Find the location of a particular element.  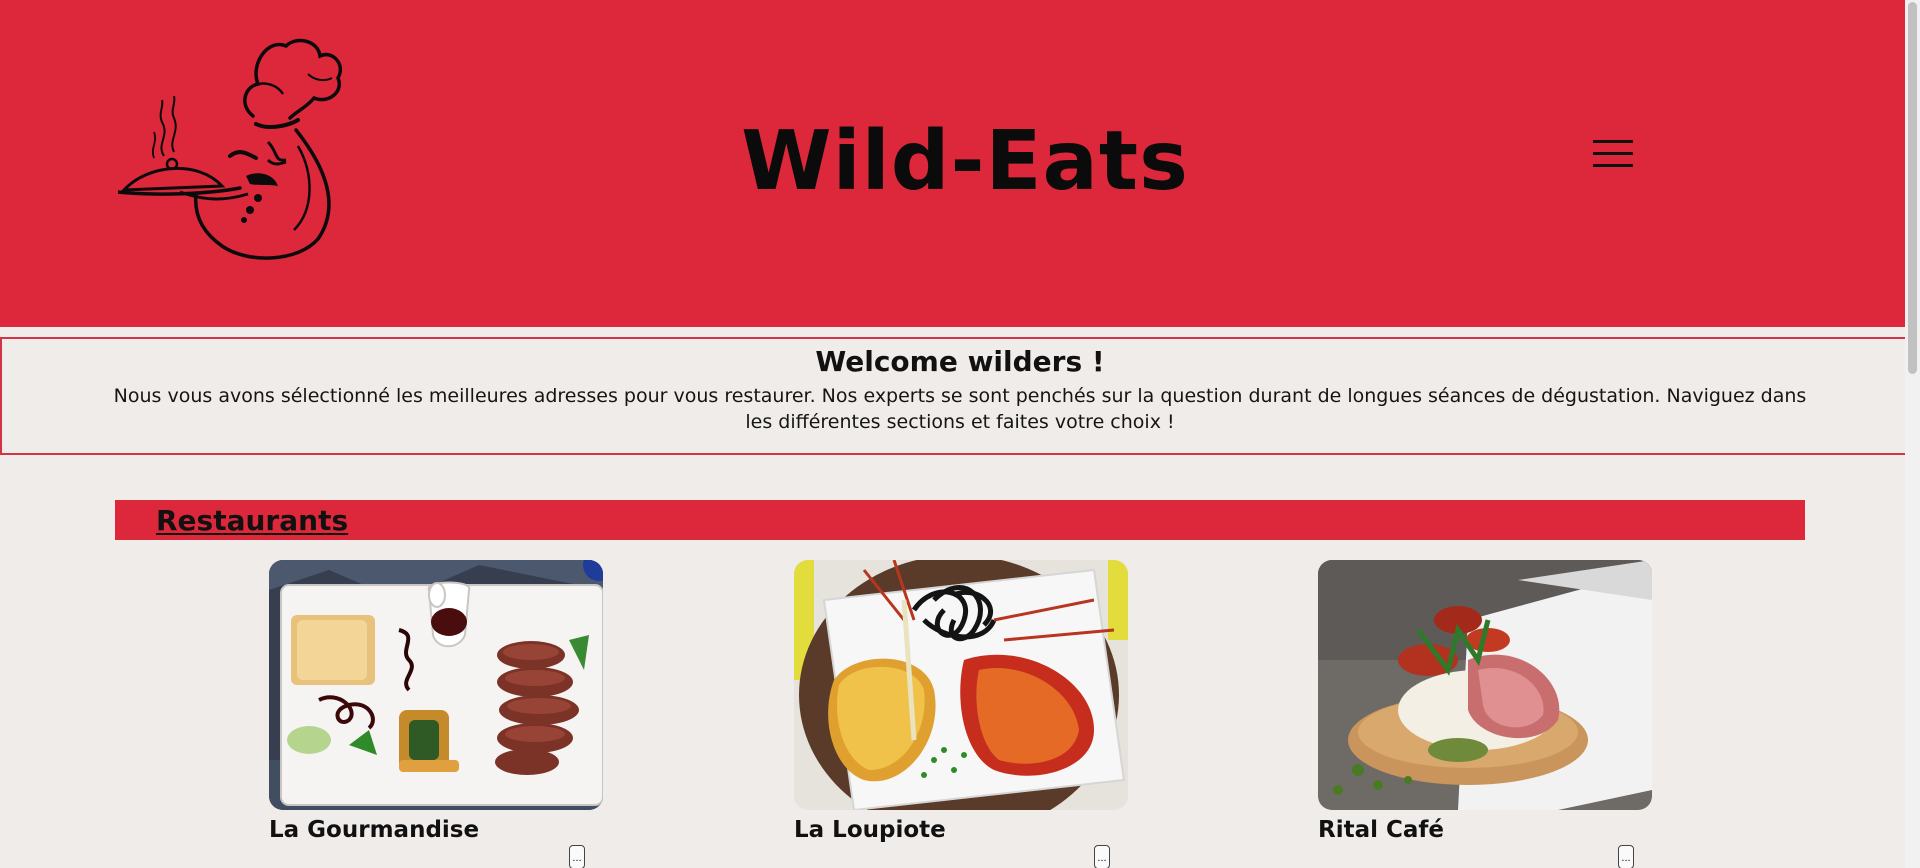

restaurant-image-la-loupiote is located at coordinates (961, 685).